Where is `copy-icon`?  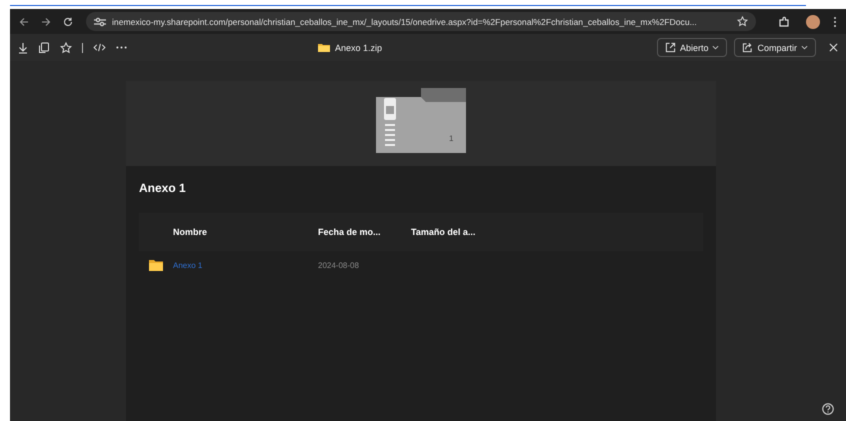
copy-icon is located at coordinates (44, 48).